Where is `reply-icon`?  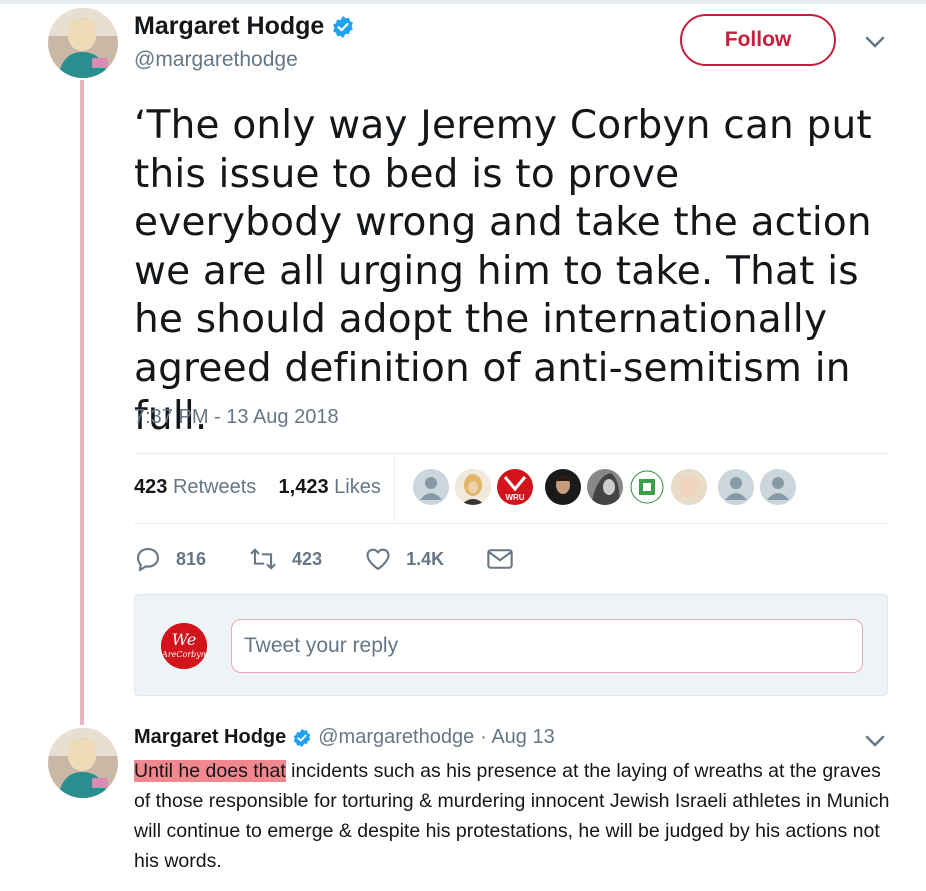
reply-icon is located at coordinates (148, 560).